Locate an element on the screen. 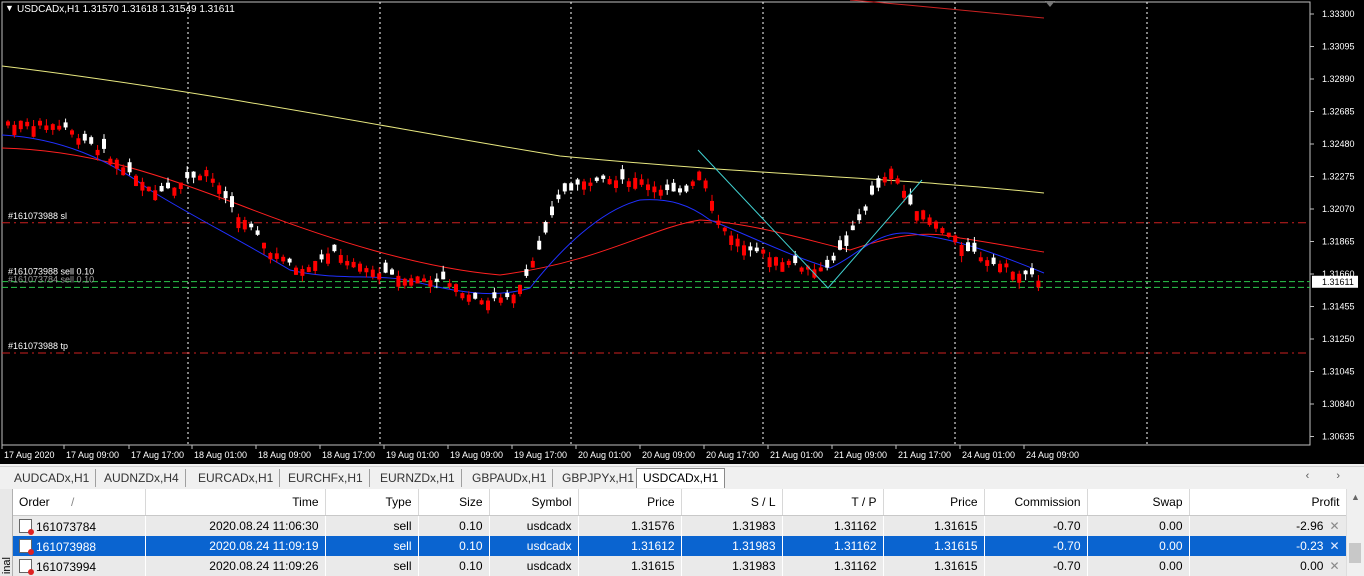 The image size is (1364, 576). scrollbar-thumb is located at coordinates (1355, 553).